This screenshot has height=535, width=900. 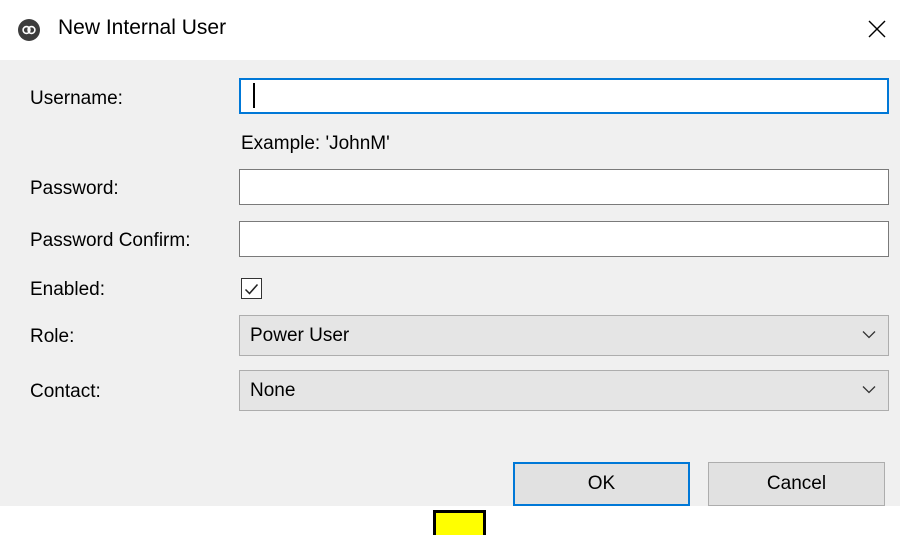 I want to click on password-confirm-input, so click(x=564, y=239).